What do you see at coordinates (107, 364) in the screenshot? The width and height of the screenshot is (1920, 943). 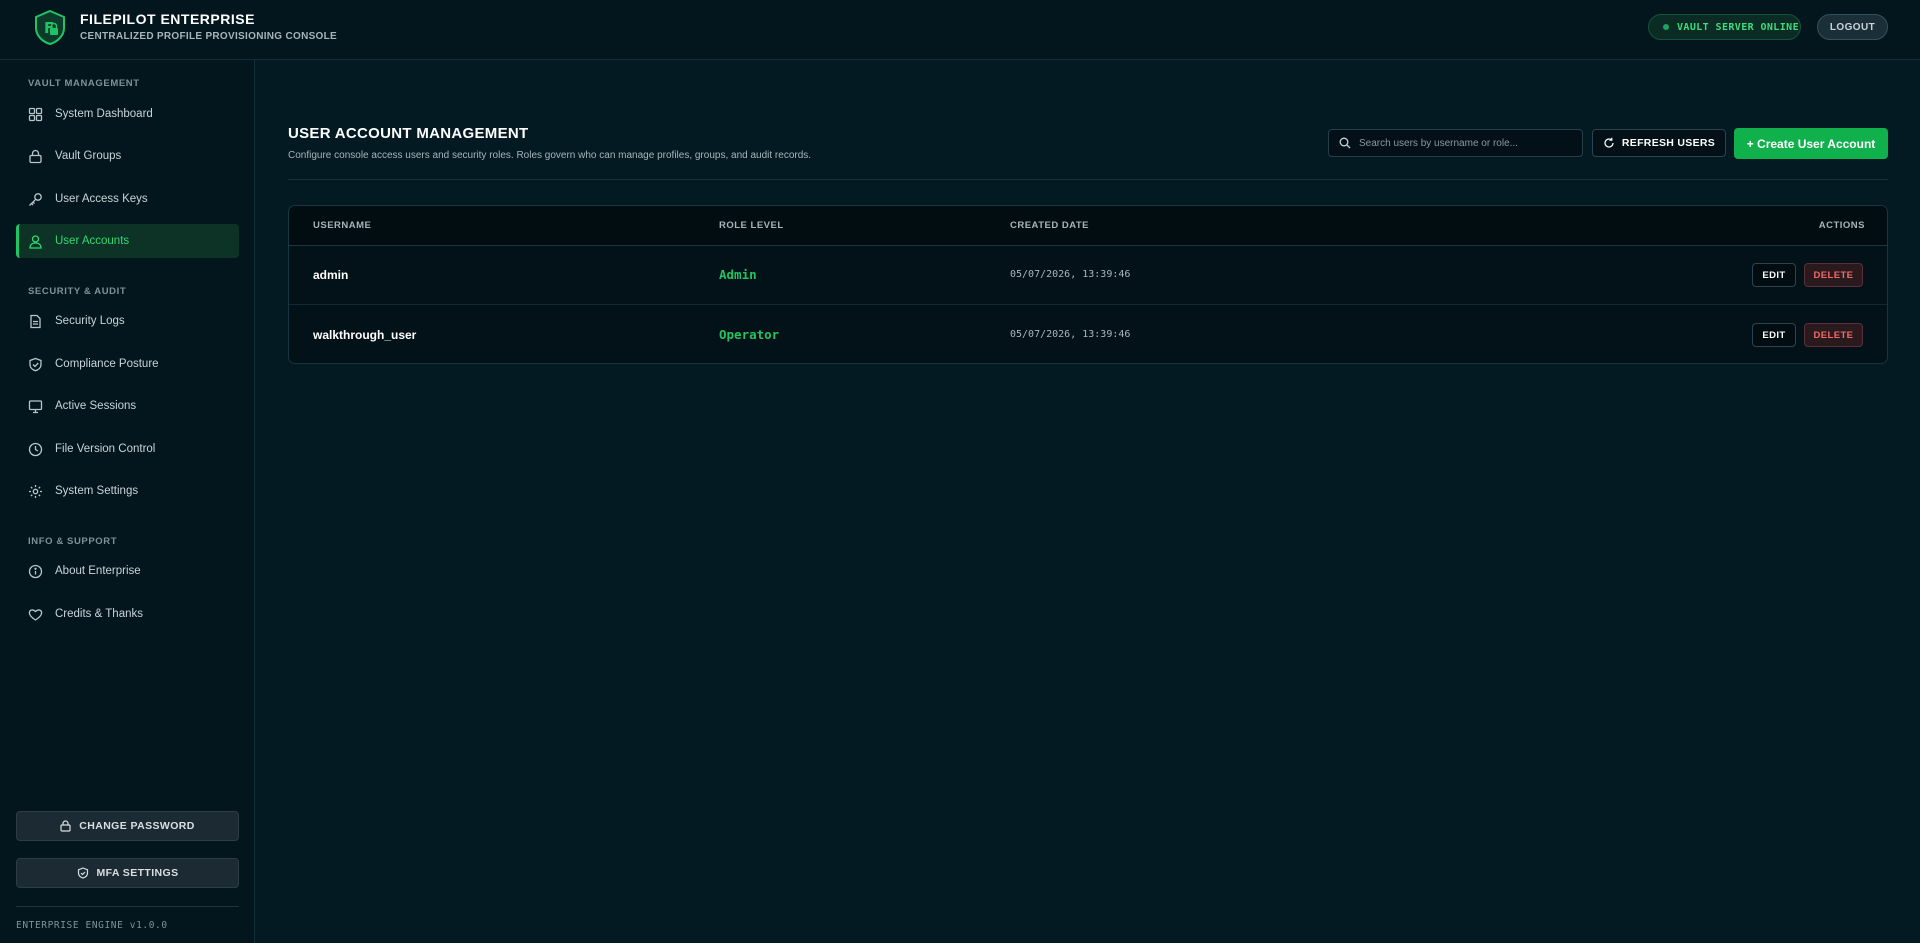 I see `sidebar-item-label: Compliance Posture` at bounding box center [107, 364].